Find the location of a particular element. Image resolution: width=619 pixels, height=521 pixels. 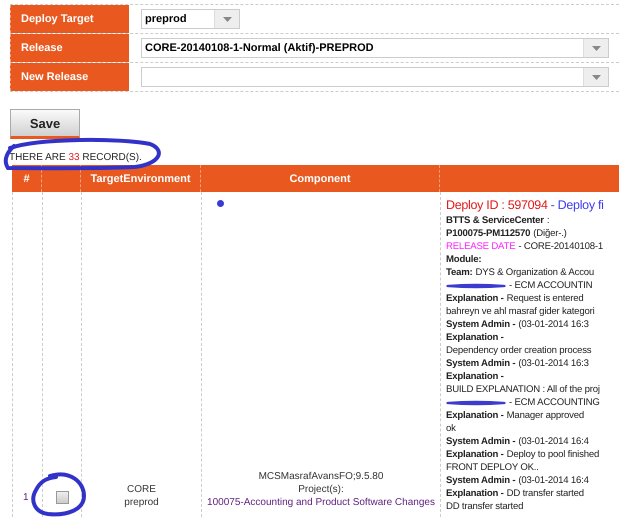

detail-text: bahreyn ve ahl masraf gider kategori is located at coordinates (521, 311).